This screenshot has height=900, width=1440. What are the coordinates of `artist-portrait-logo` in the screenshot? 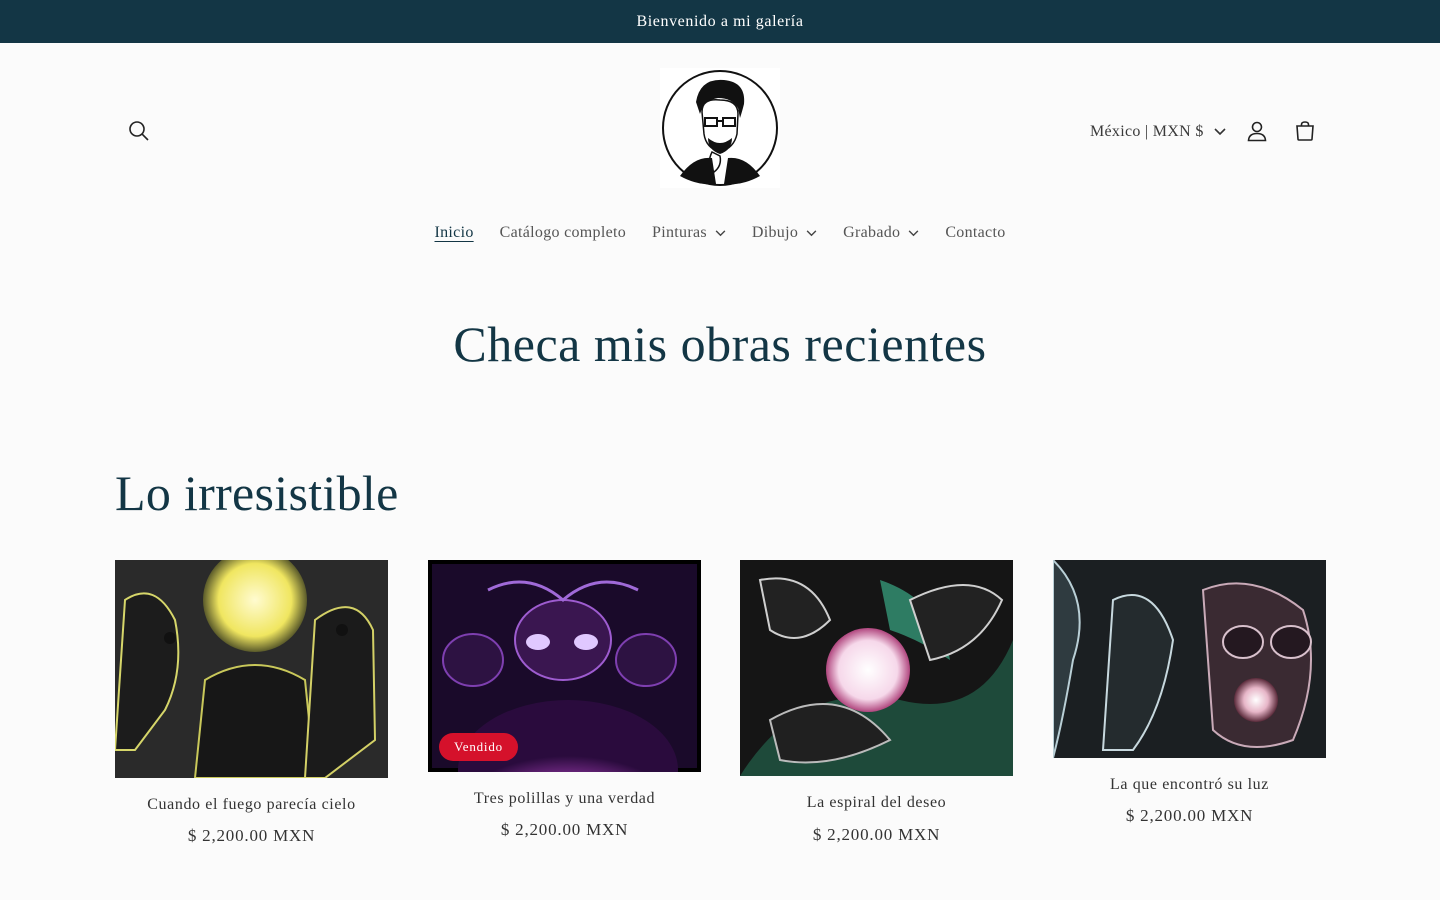 It's located at (720, 128).